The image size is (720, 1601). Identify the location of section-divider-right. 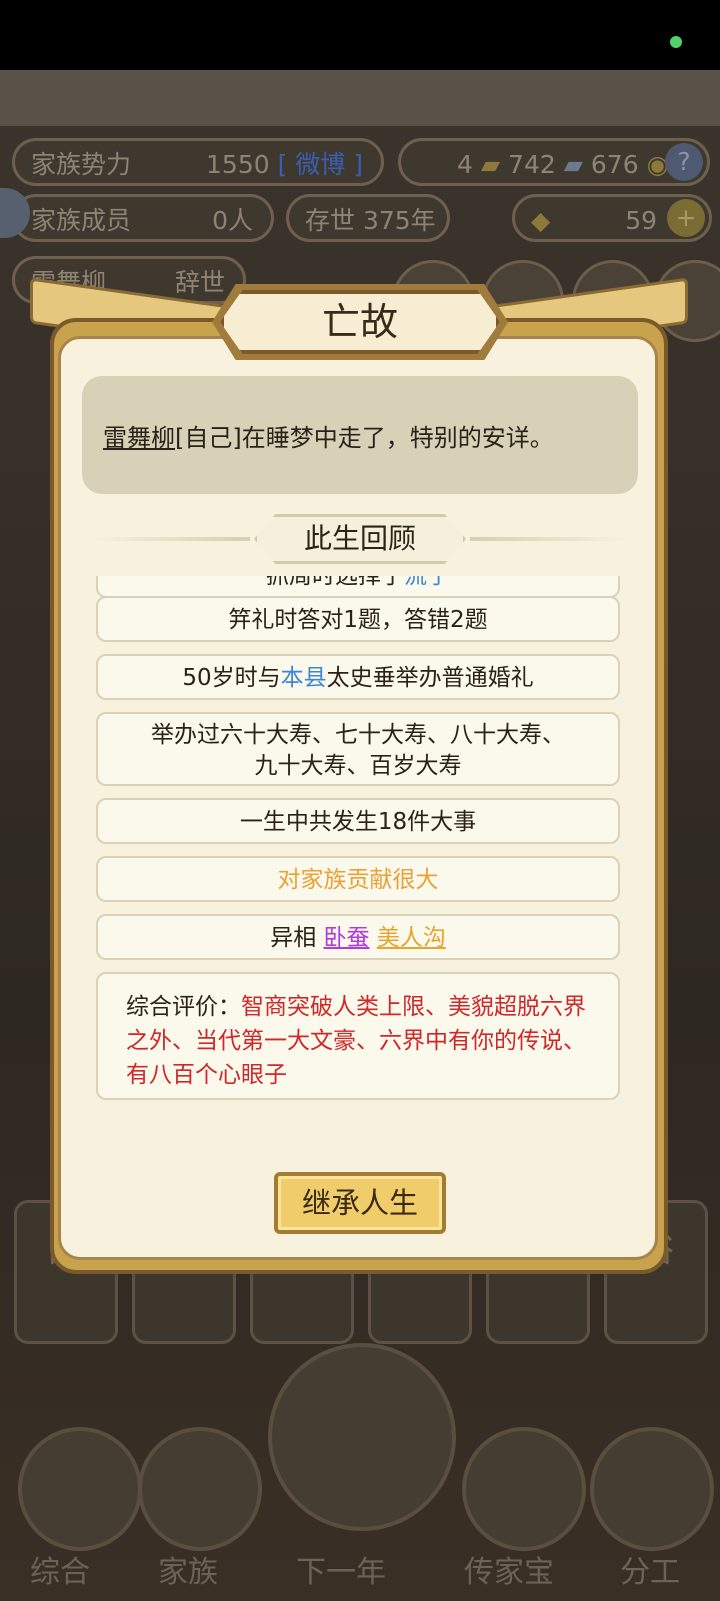
(548, 539).